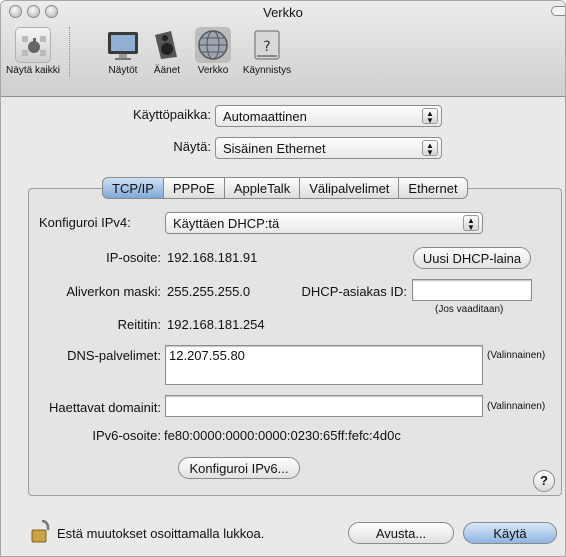  I want to click on title-bar: Verkko, so click(283, 12).